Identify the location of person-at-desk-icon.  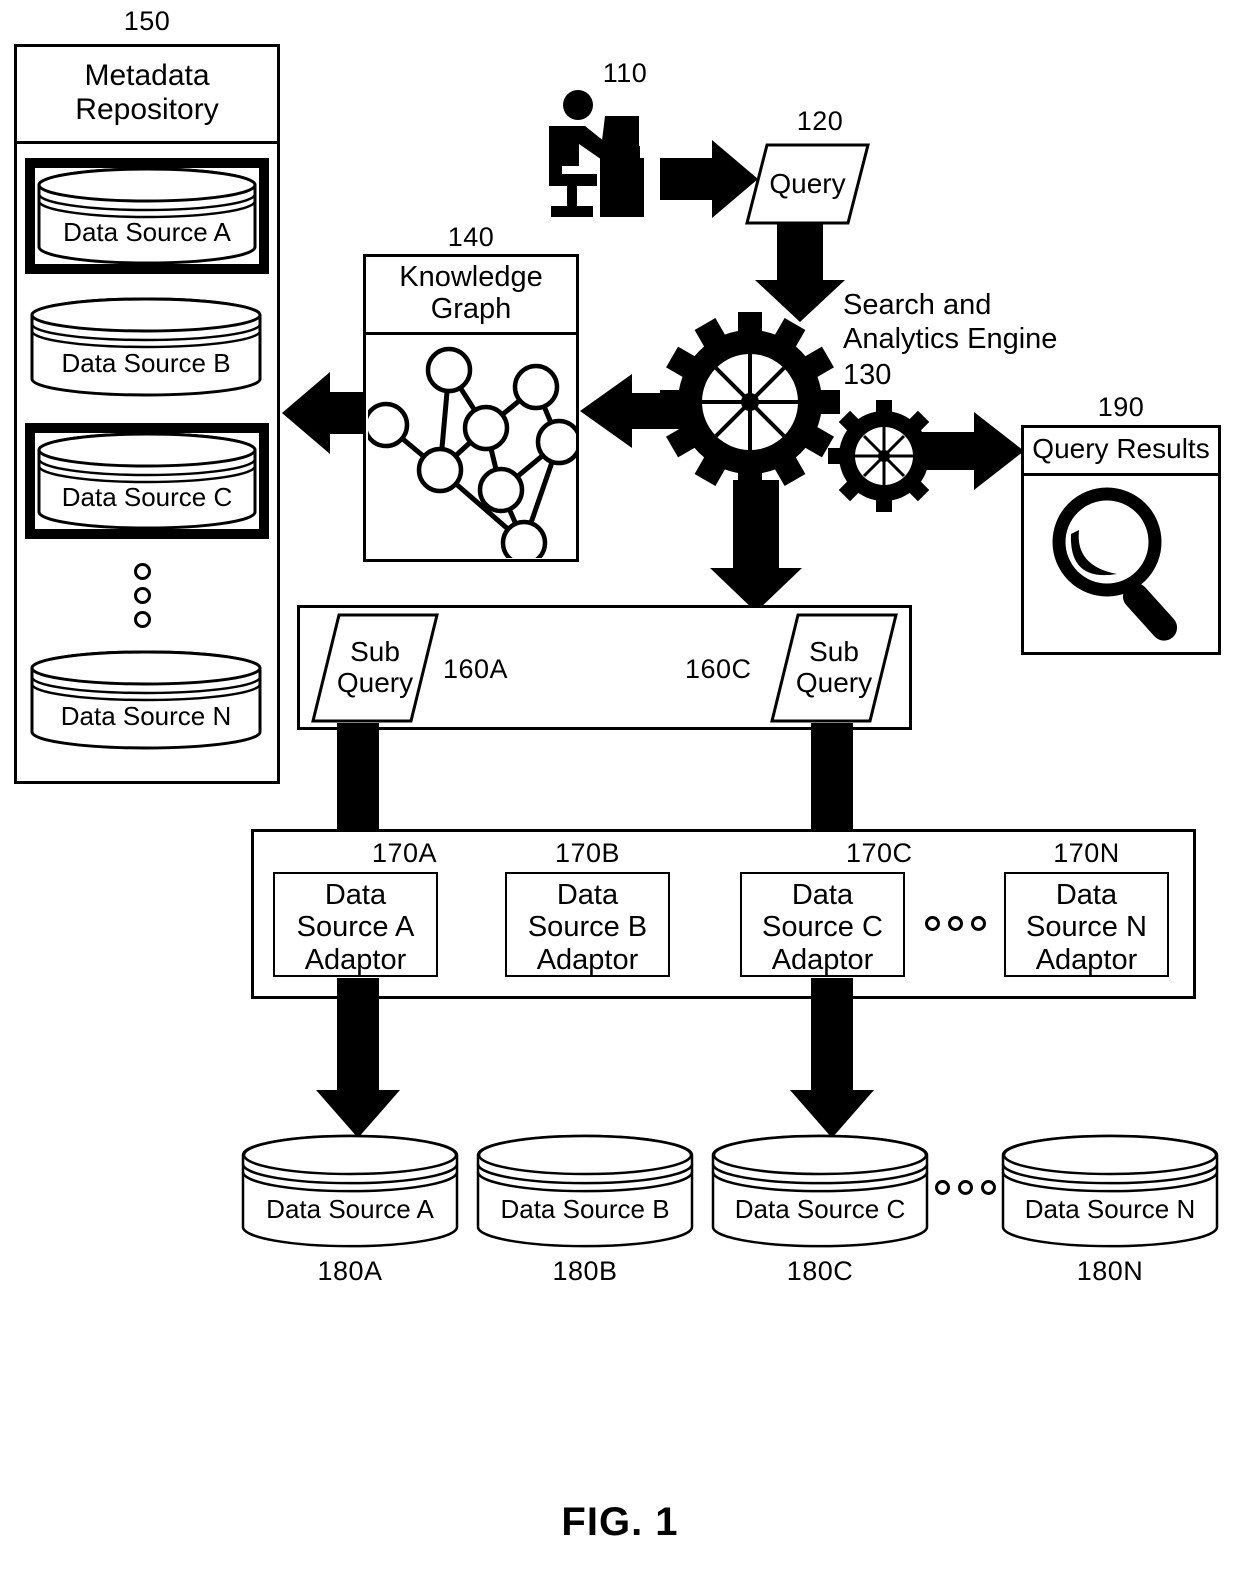
(605, 158).